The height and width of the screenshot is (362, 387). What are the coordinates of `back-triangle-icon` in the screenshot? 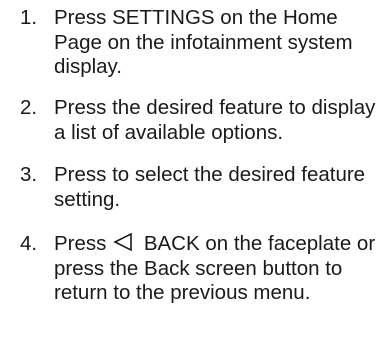 It's located at (122, 242).